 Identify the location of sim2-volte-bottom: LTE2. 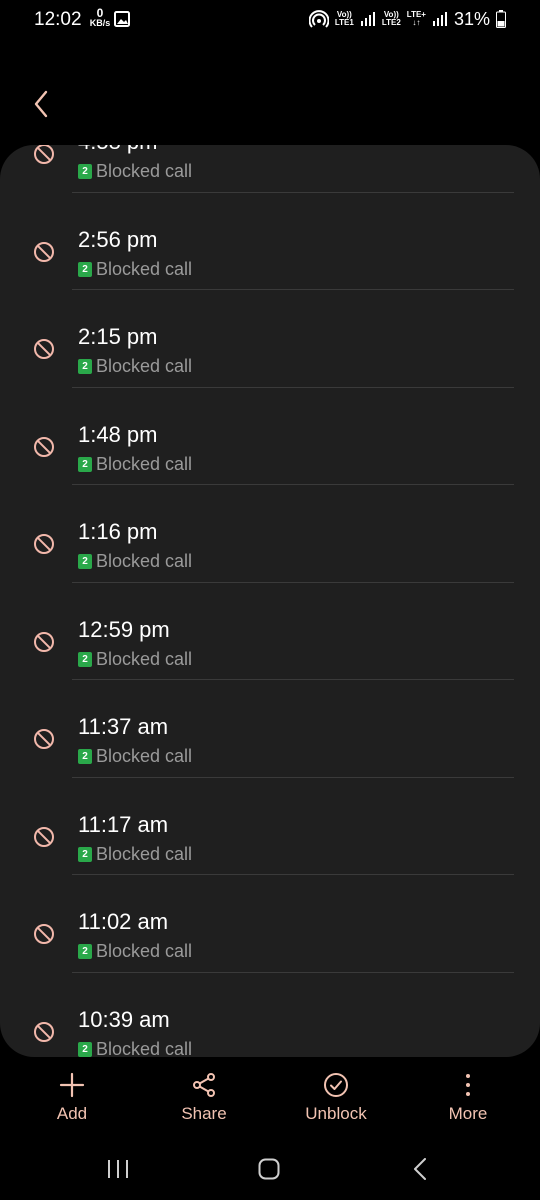
(391, 22).